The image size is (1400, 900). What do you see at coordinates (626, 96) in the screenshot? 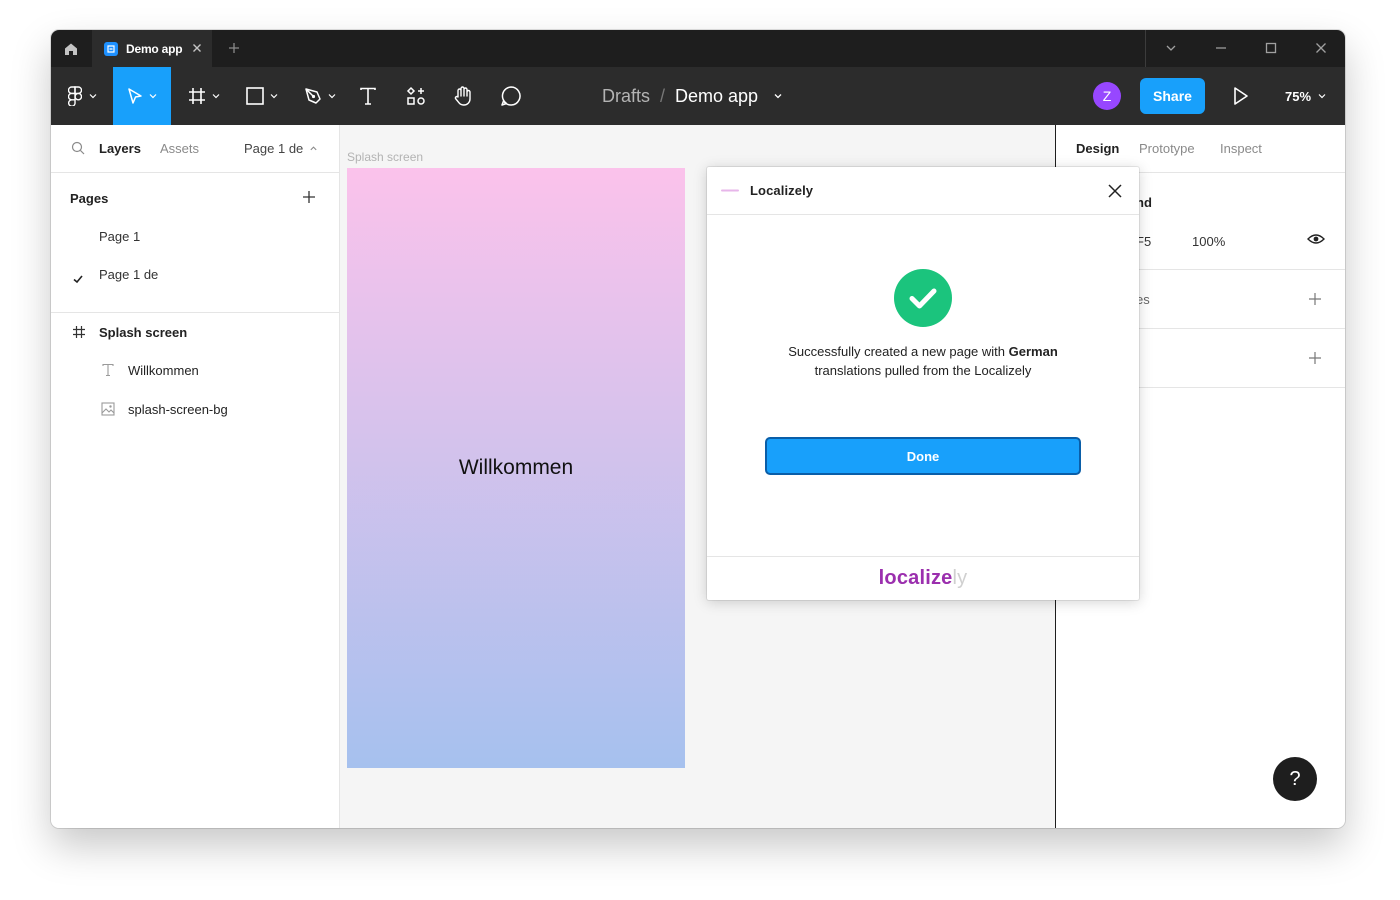
I see `breadcrumb-drafts: Drafts` at bounding box center [626, 96].